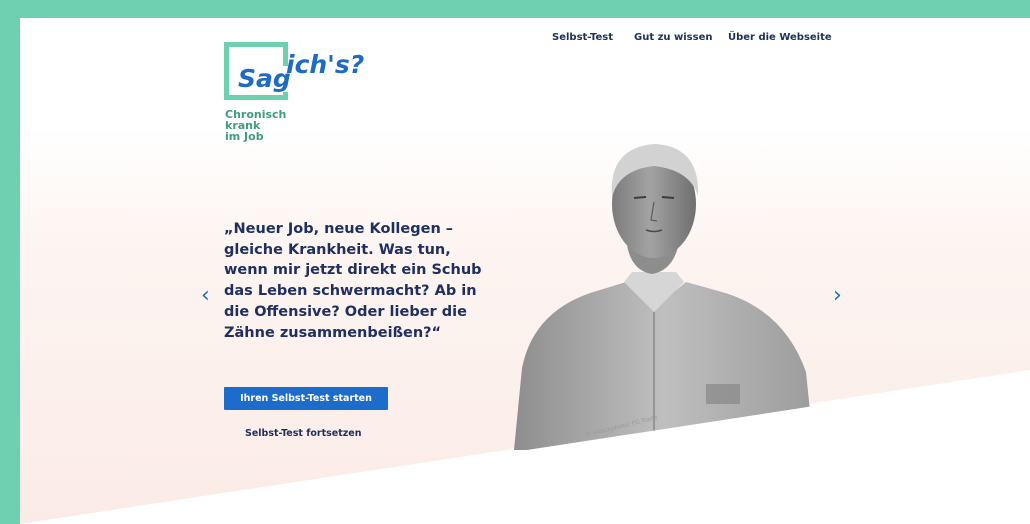  Describe the element at coordinates (244, 136) in the screenshot. I see `logo-subtitle-line: im Job` at that location.